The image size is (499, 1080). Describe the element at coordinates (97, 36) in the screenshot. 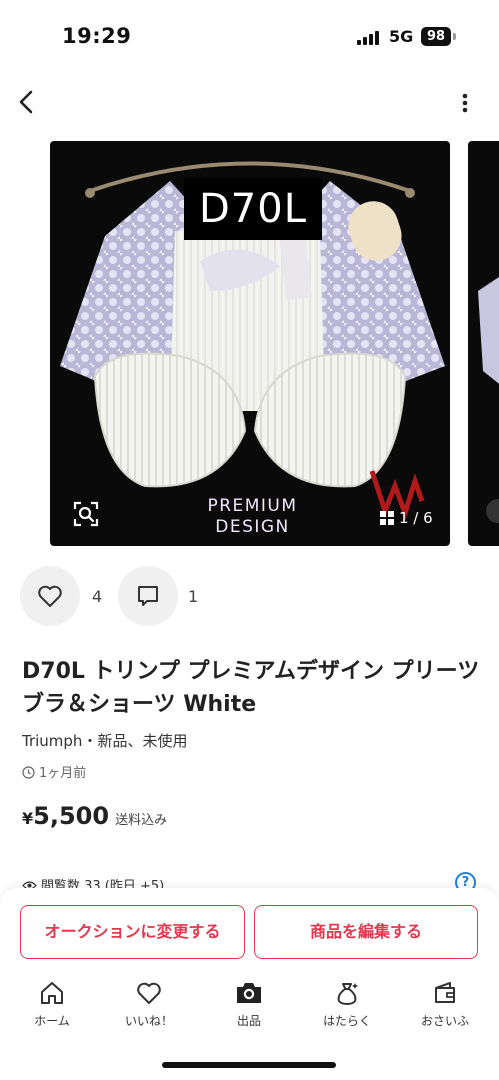

I see `status-time: 19:29` at that location.